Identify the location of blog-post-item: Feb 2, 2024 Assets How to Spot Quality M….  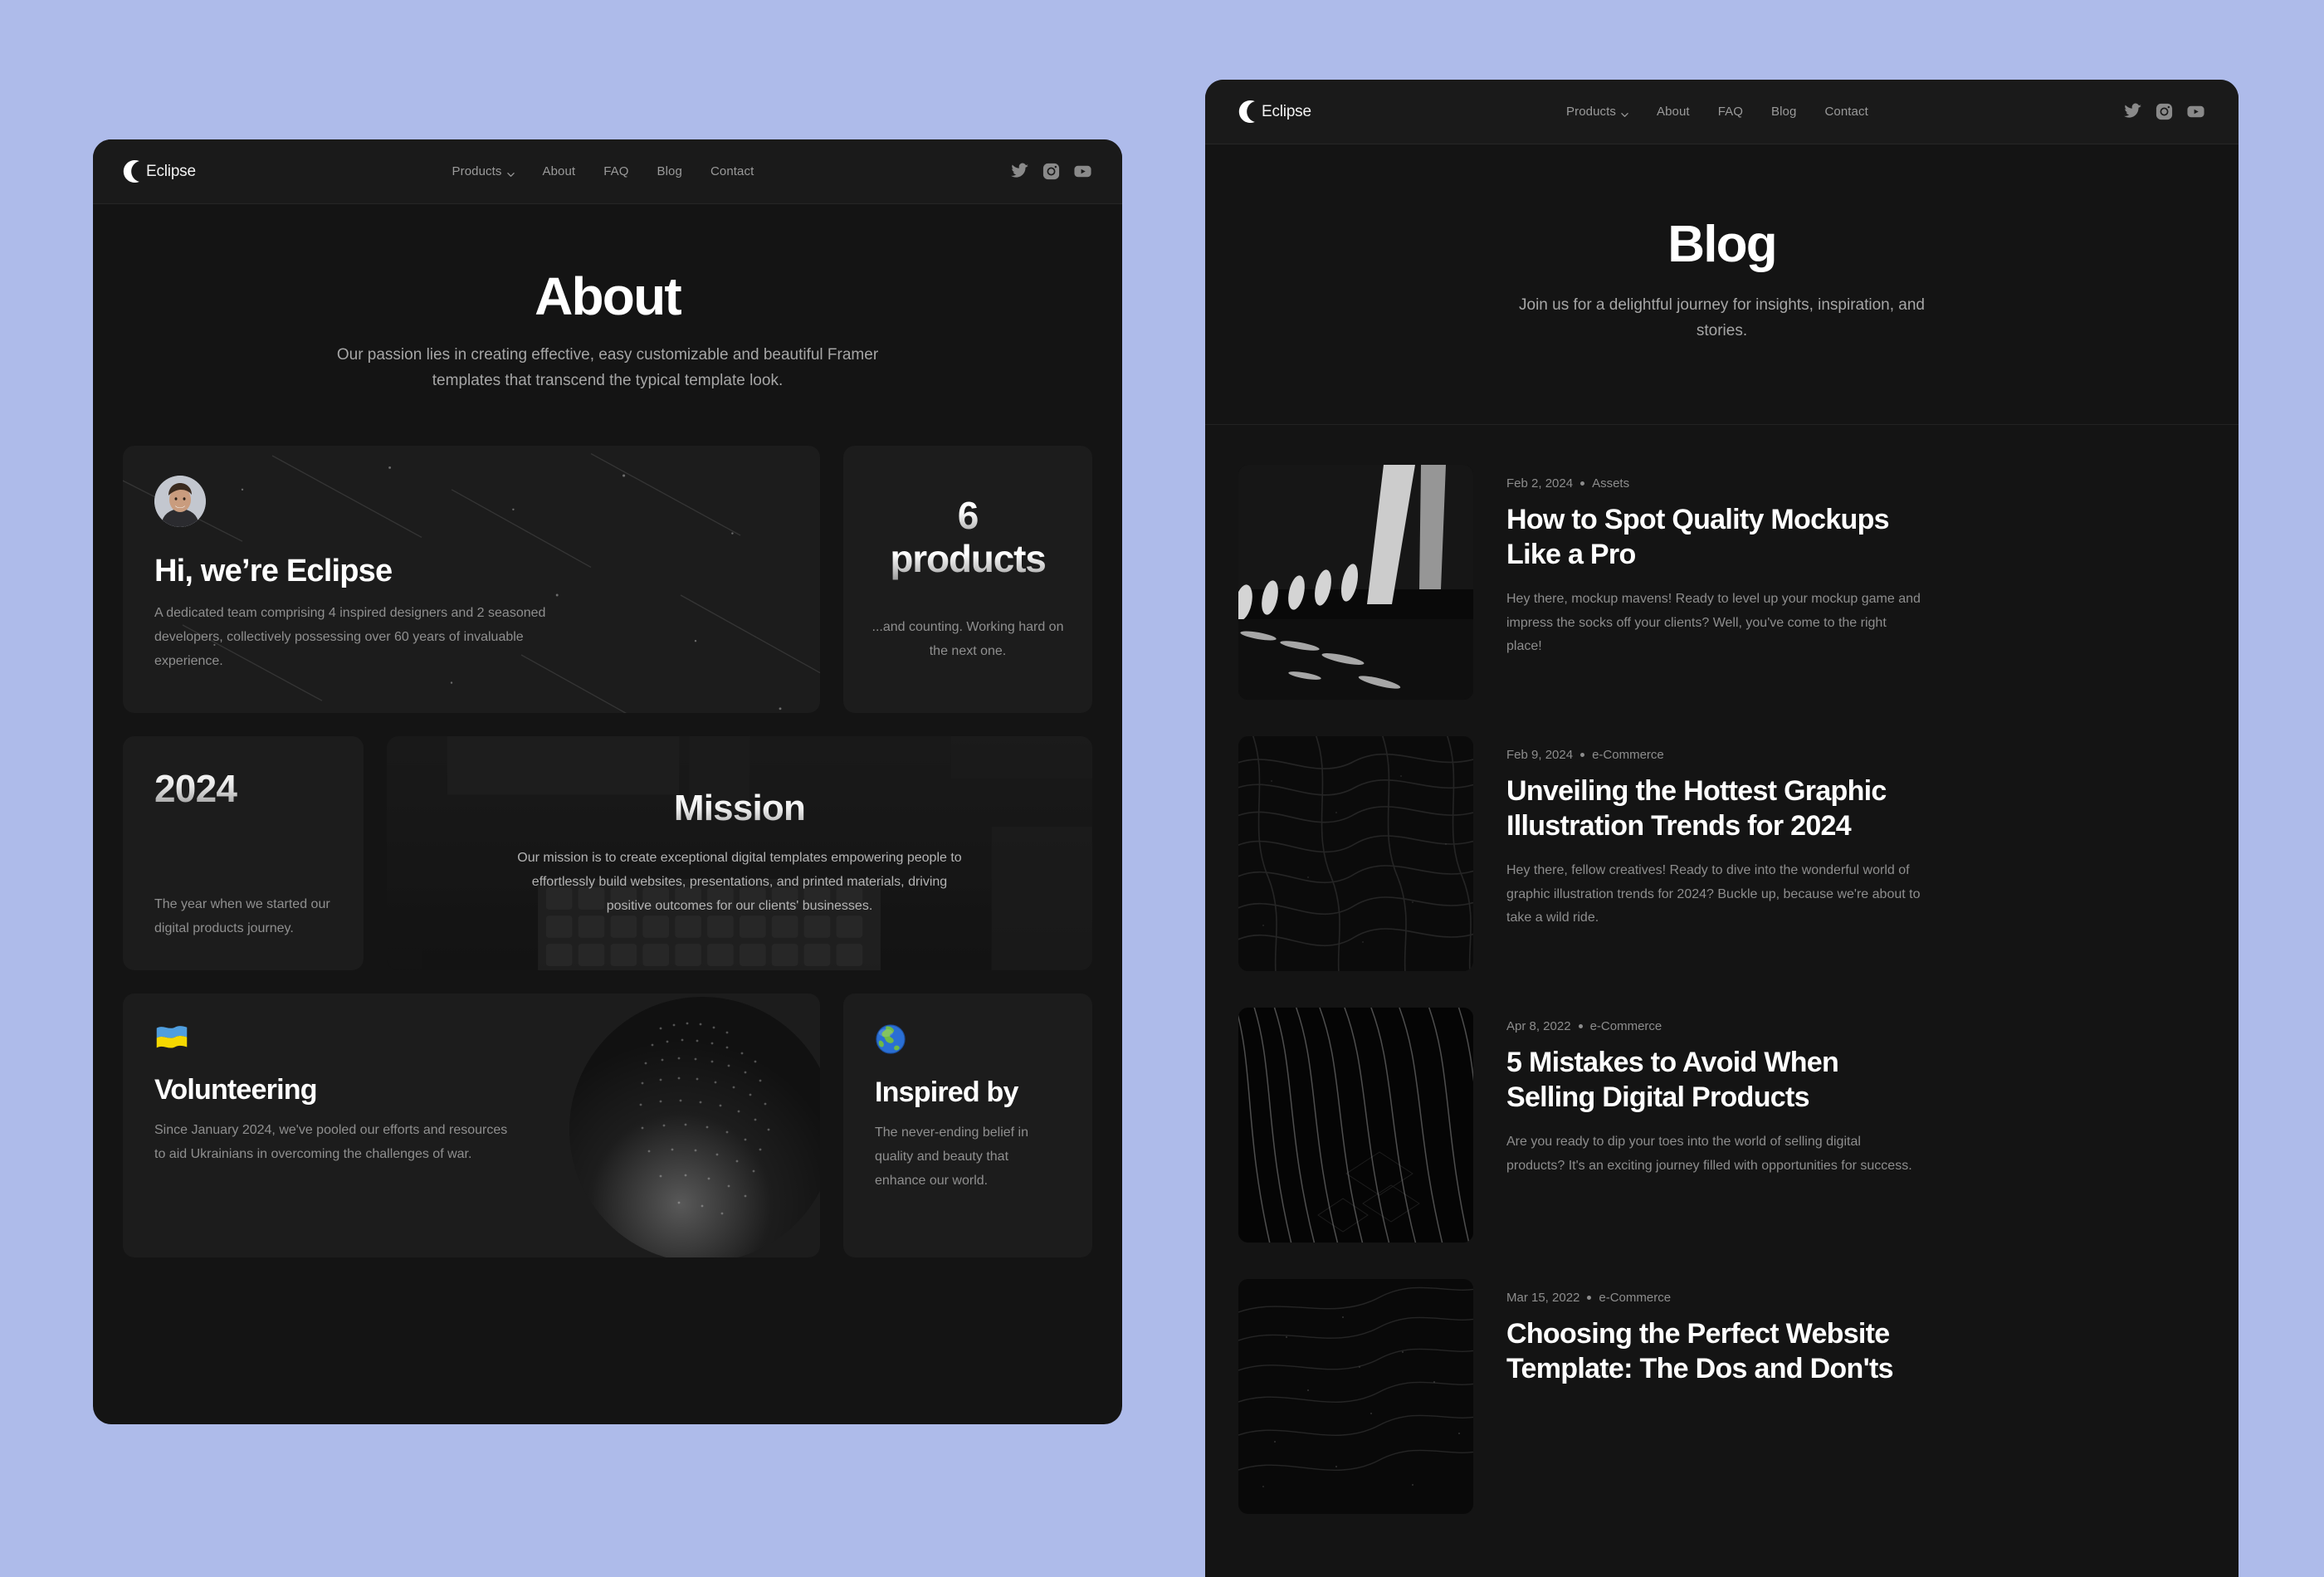
(1721, 582).